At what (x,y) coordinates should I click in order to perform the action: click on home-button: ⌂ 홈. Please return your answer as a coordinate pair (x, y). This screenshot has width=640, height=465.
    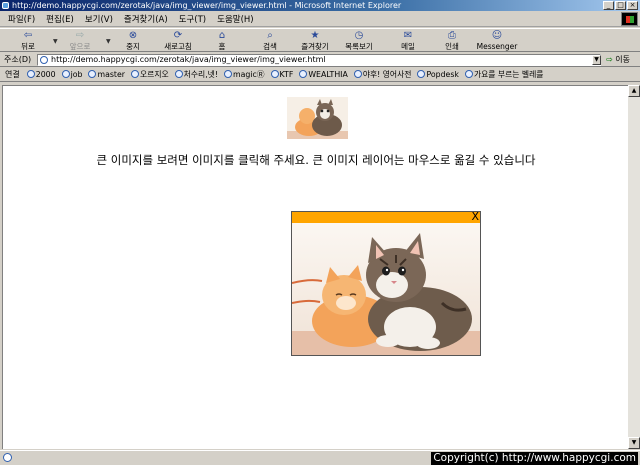
    Looking at the image, I should click on (222, 41).